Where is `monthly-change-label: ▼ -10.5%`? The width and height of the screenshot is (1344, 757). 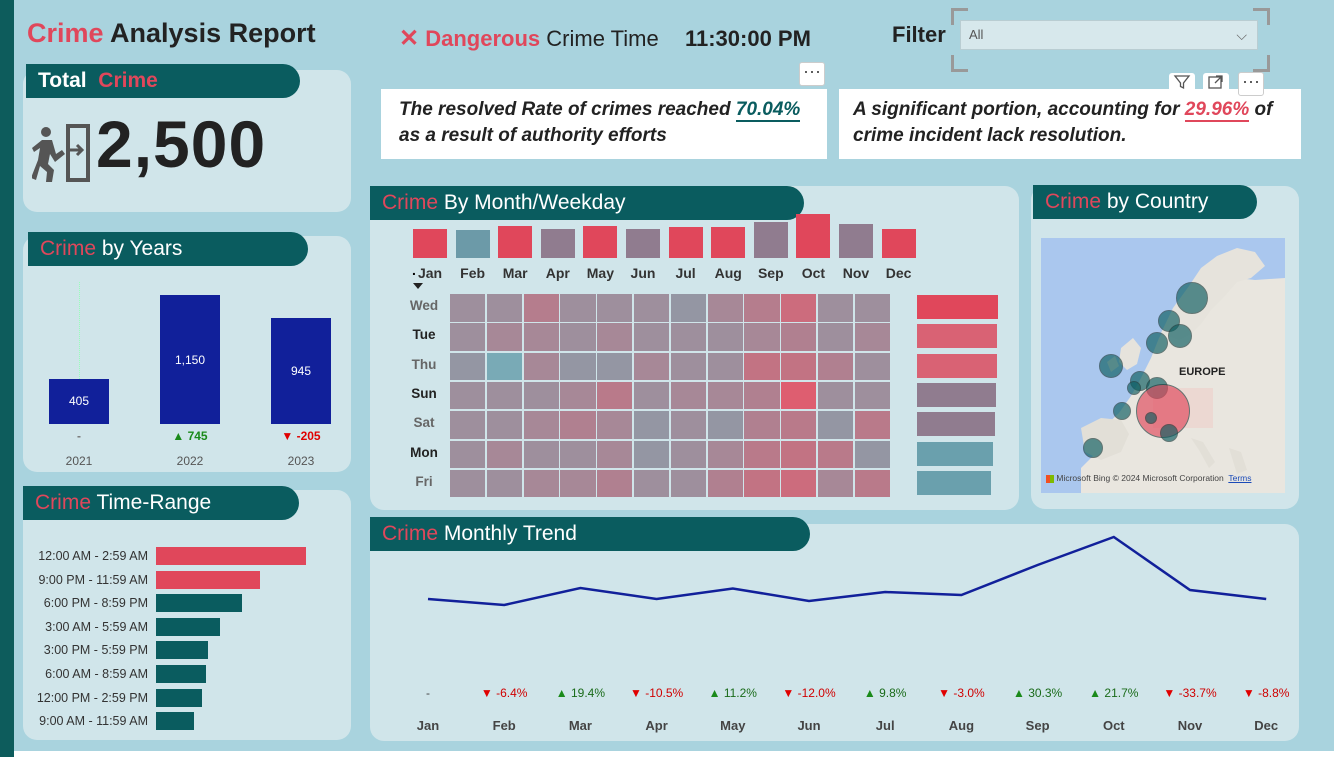 monthly-change-label: ▼ -10.5% is located at coordinates (656, 693).